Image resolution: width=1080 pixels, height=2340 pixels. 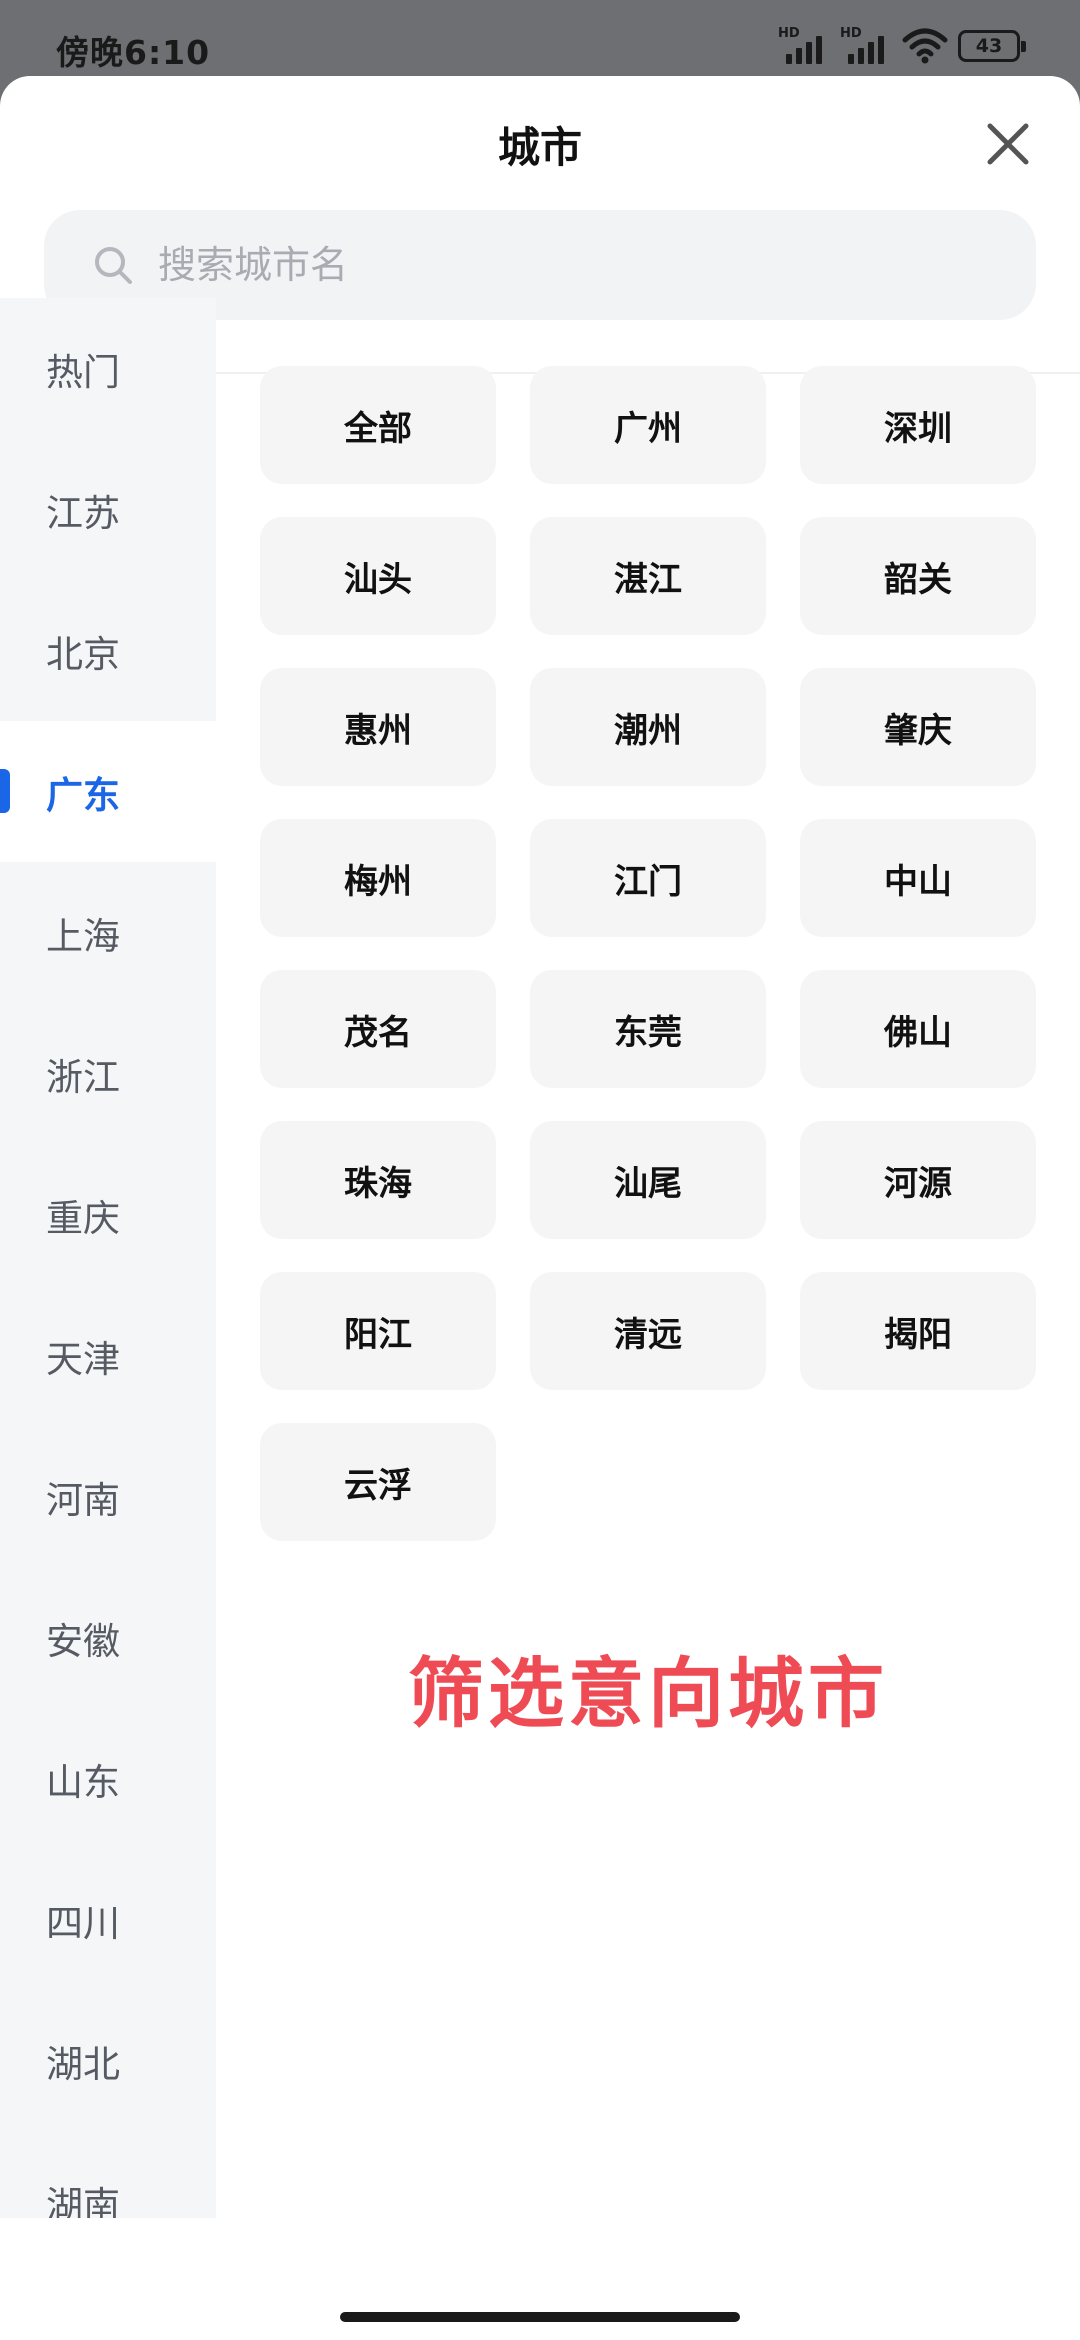 What do you see at coordinates (378, 576) in the screenshot?
I see `city-chip: 汕头` at bounding box center [378, 576].